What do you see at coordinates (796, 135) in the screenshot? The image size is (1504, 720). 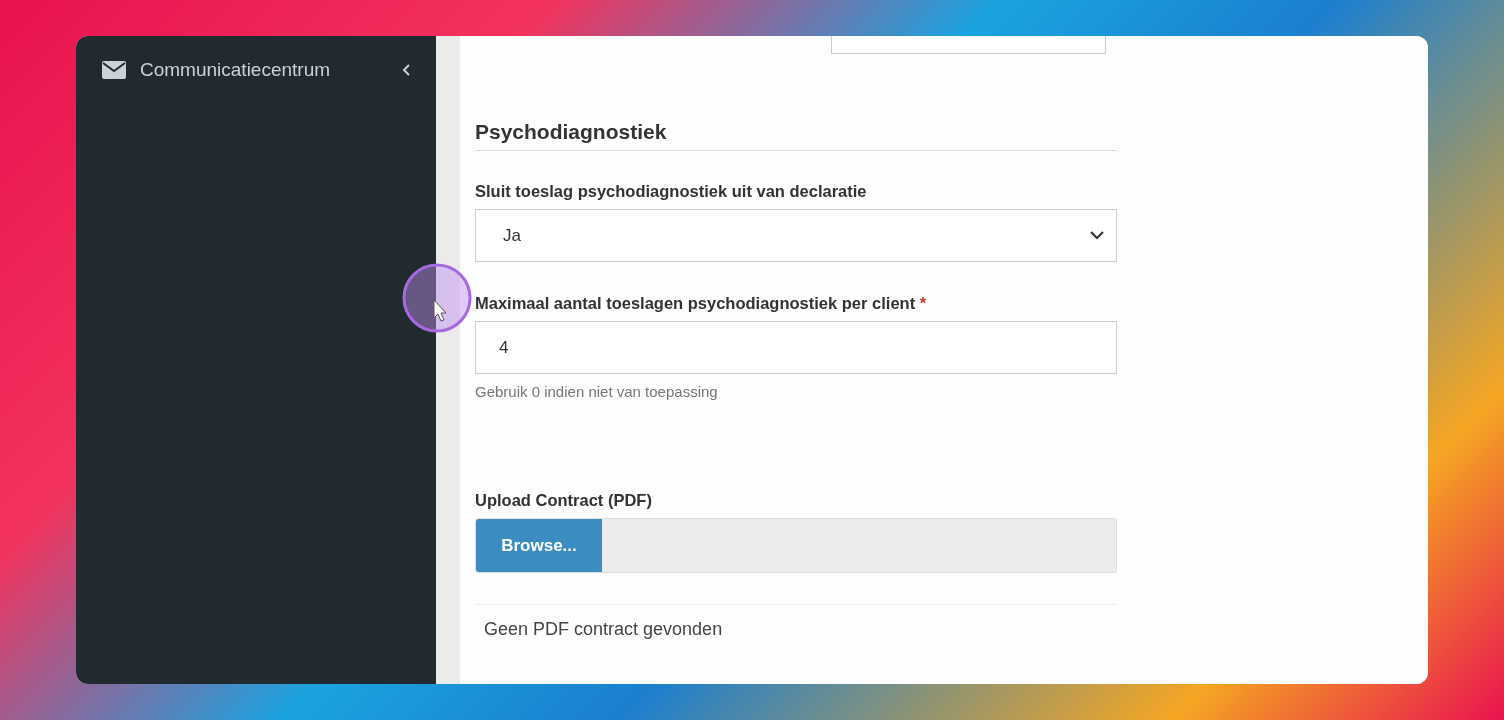 I see `section-heading: Psychodiagnostiek` at bounding box center [796, 135].